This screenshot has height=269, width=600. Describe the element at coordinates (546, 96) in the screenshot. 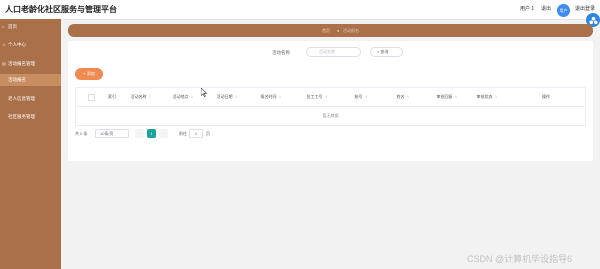

I see `column-header-actions: 操作` at that location.